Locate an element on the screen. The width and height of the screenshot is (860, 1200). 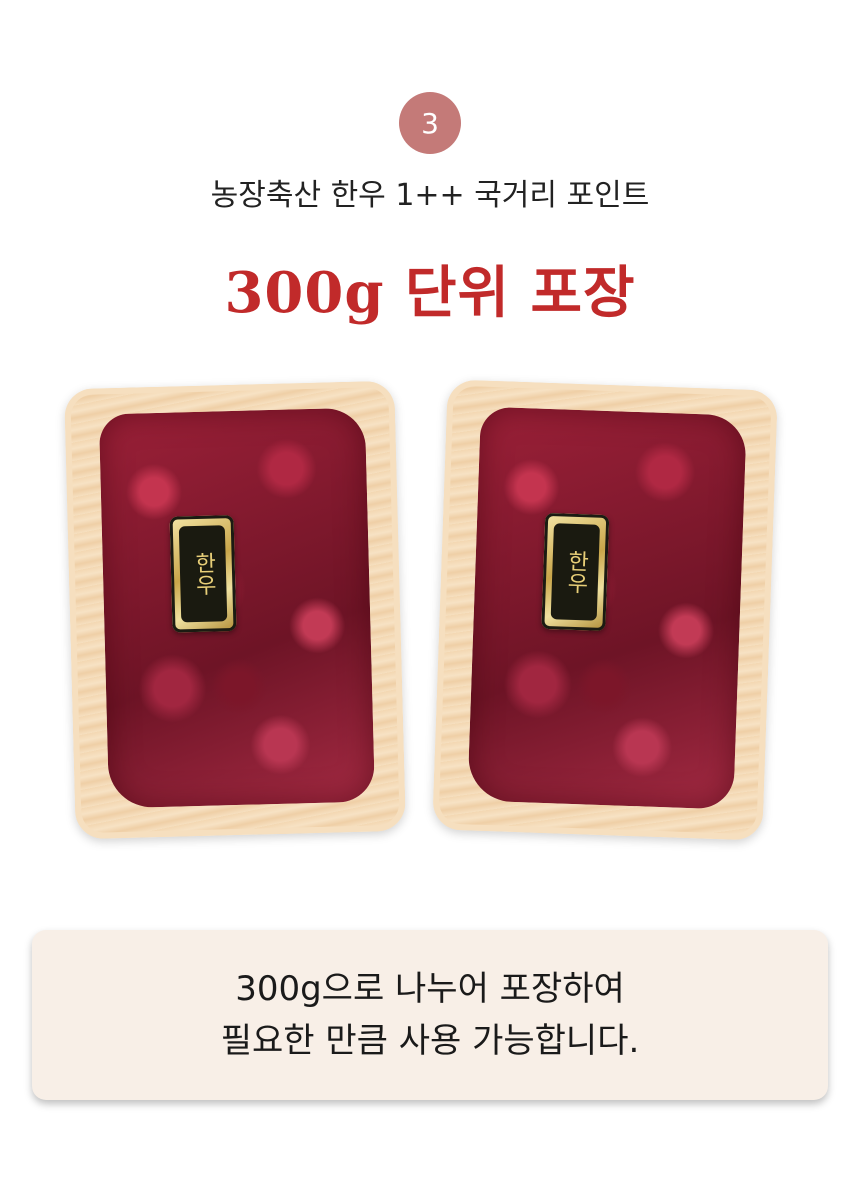
section-subtitle: 농장축산 한우 1++ 국거리 포인트 is located at coordinates (430, 195).